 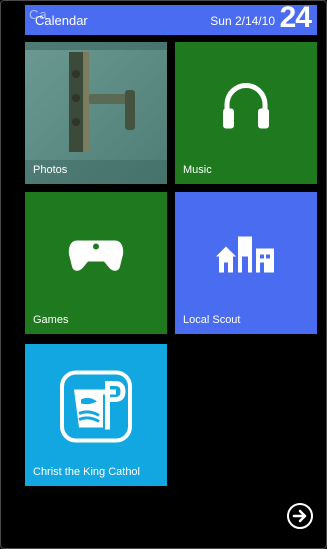 What do you see at coordinates (246, 257) in the screenshot?
I see `buildings-icon` at bounding box center [246, 257].